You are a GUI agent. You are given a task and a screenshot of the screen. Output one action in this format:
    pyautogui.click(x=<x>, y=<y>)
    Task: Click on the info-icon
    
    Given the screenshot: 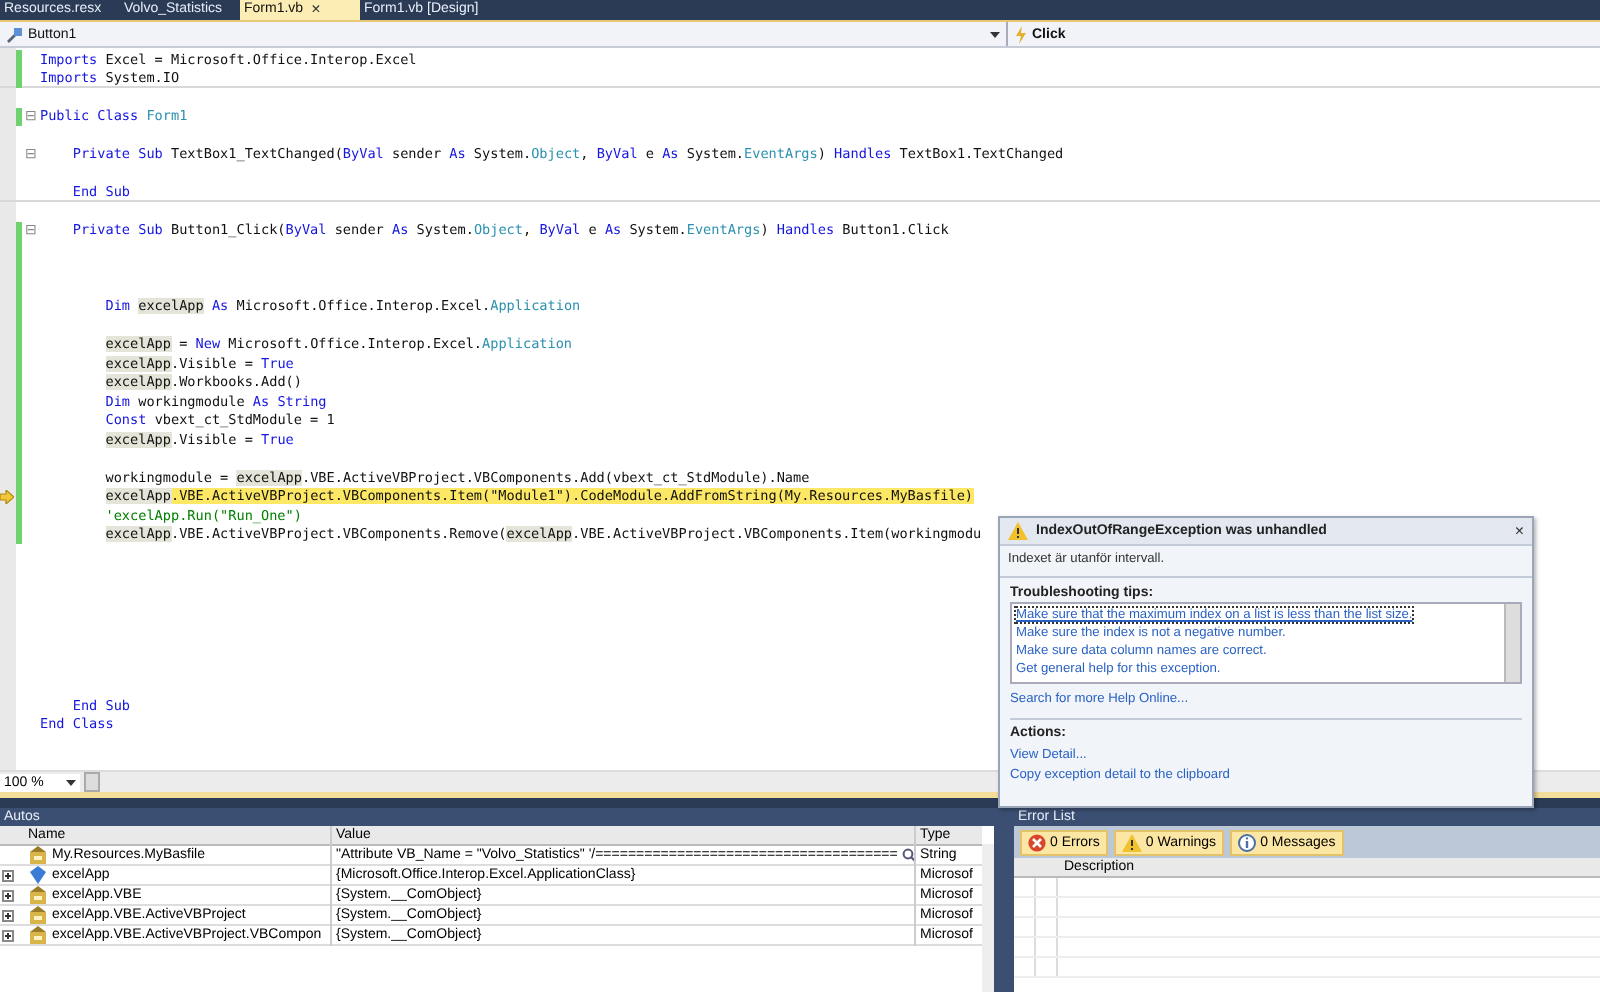 What is the action you would take?
    pyautogui.click(x=1247, y=842)
    